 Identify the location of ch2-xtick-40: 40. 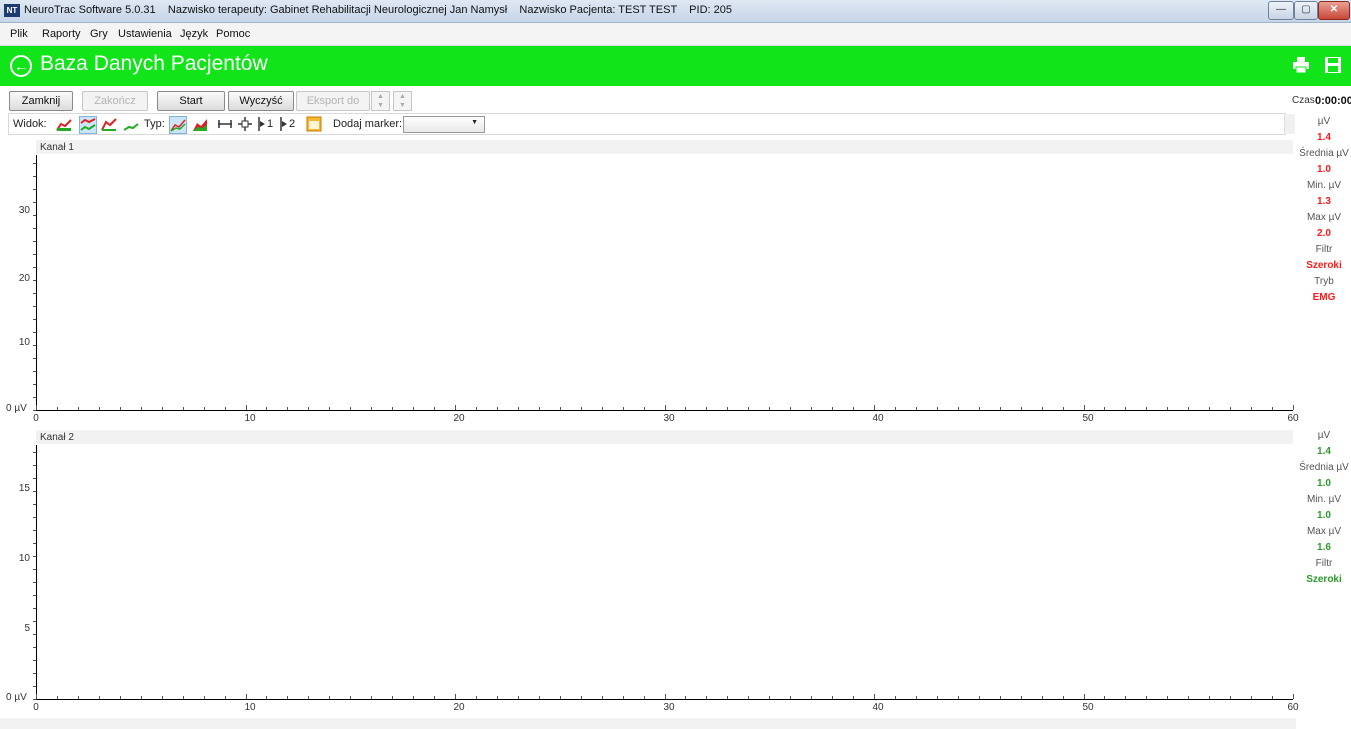
(878, 707).